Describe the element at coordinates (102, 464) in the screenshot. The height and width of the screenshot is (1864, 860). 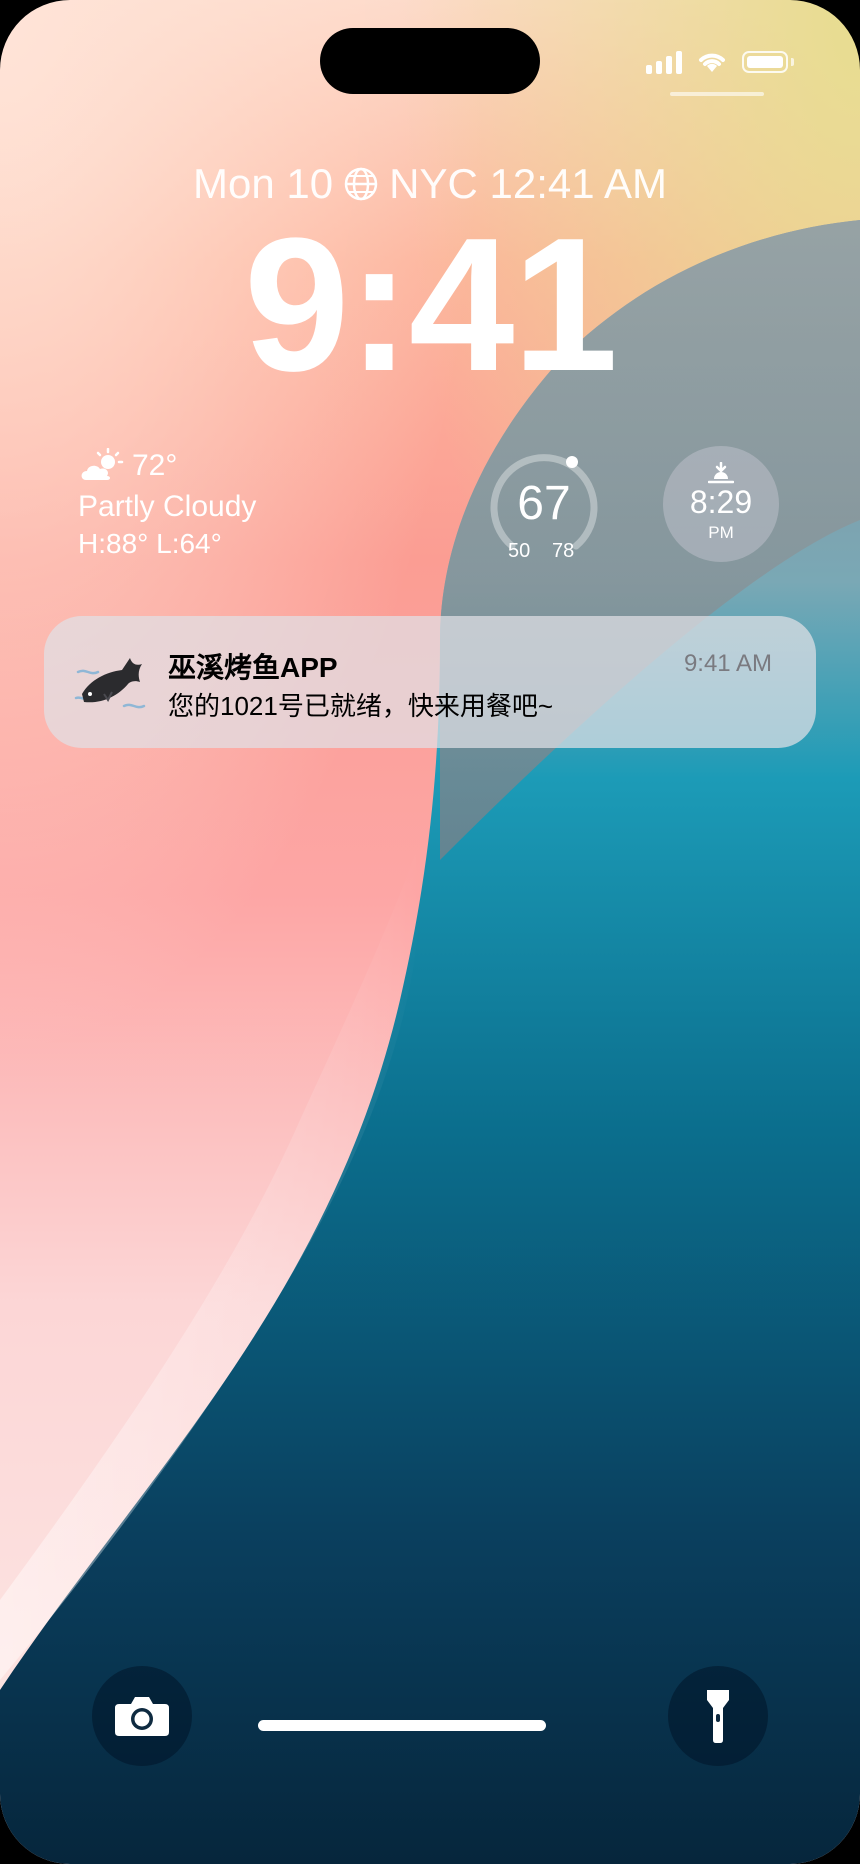
I see `partly-cloudy-icon` at that location.